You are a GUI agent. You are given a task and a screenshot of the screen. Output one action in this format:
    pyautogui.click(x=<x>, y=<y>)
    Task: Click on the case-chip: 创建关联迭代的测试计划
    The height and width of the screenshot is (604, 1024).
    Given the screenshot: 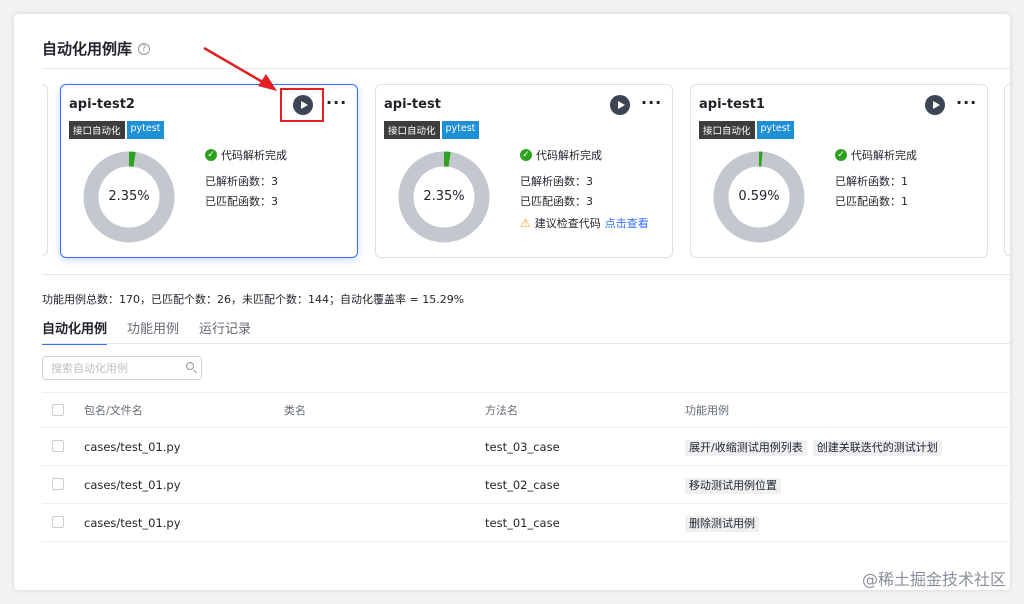 What is the action you would take?
    pyautogui.click(x=877, y=448)
    